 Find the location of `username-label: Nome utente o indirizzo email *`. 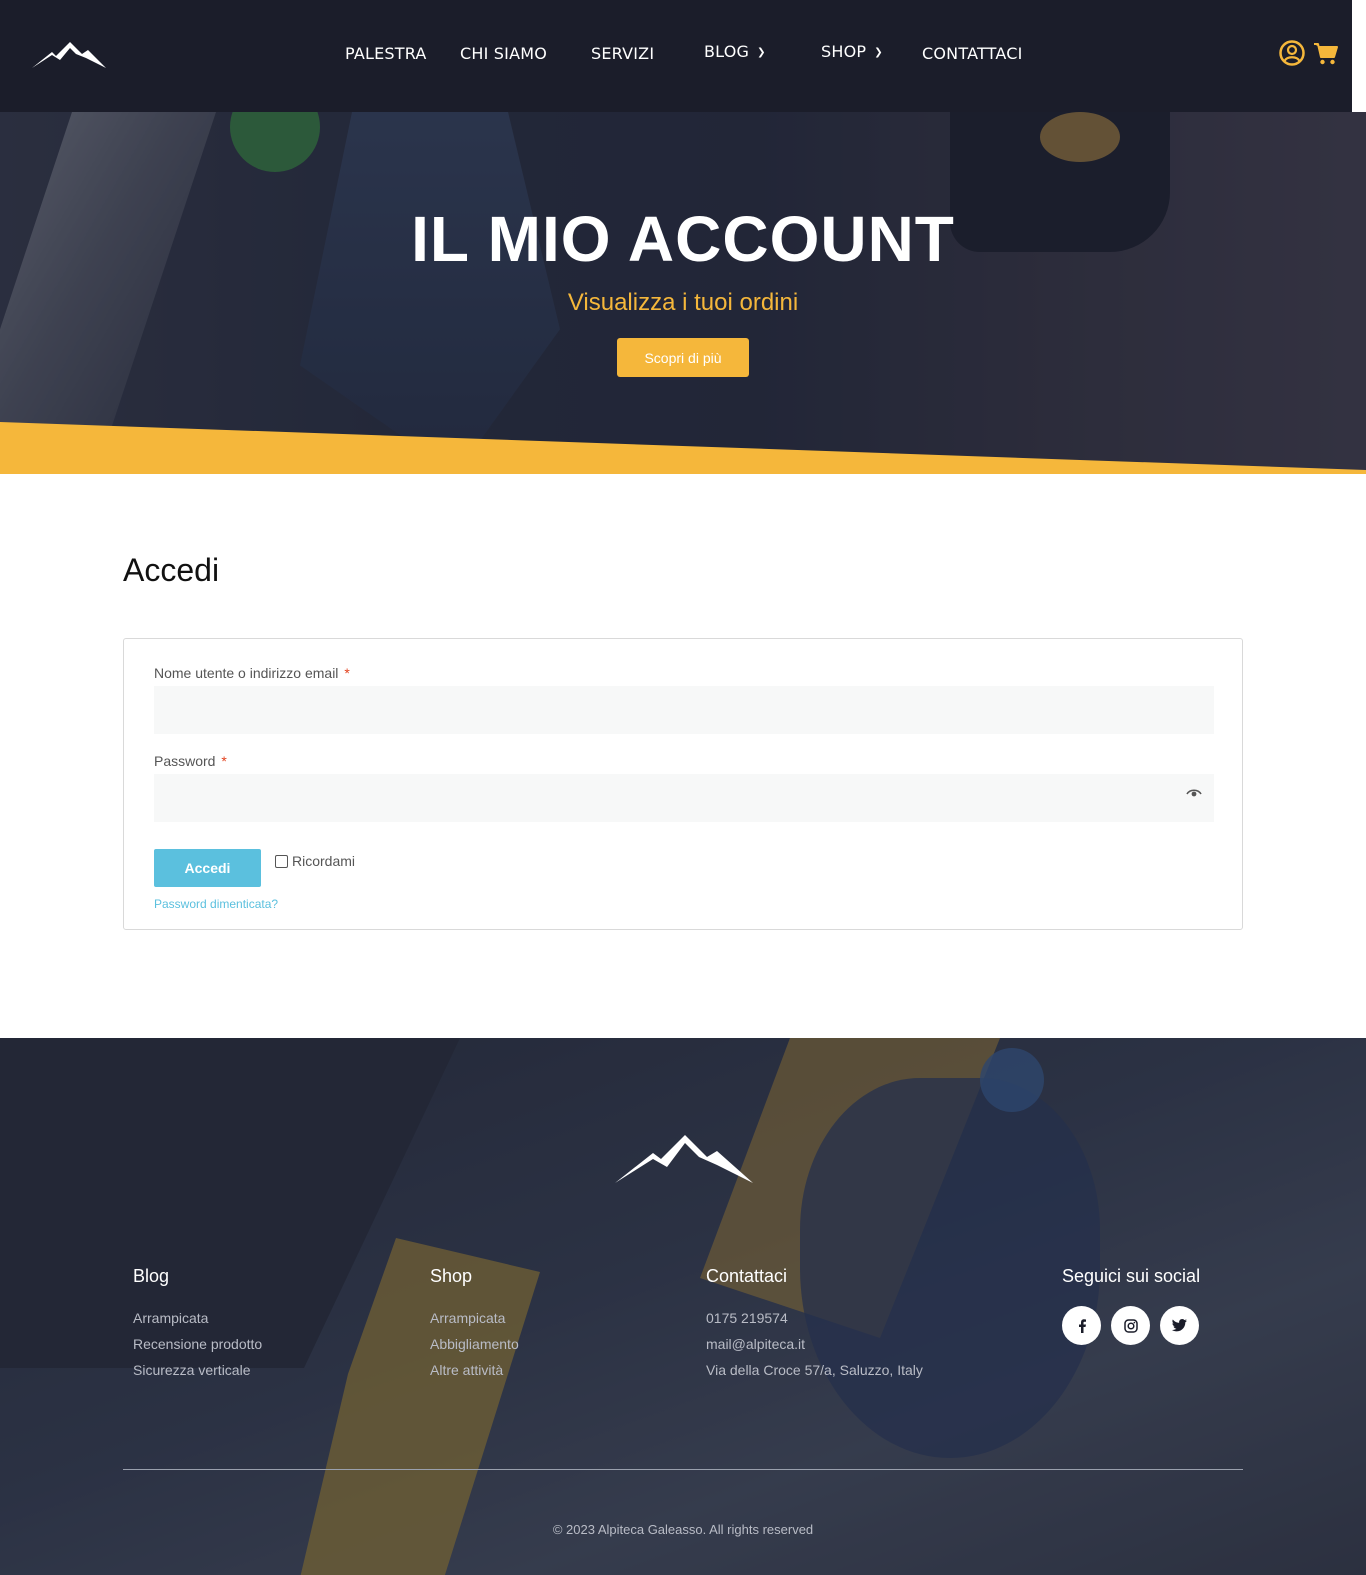

username-label: Nome utente o indirizzo email * is located at coordinates (252, 673).